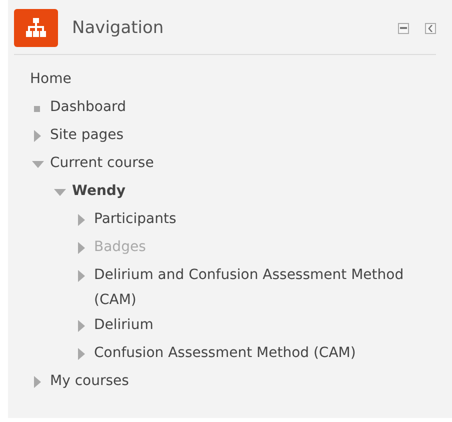  Describe the element at coordinates (51, 79) in the screenshot. I see `nav-link: Home` at that location.